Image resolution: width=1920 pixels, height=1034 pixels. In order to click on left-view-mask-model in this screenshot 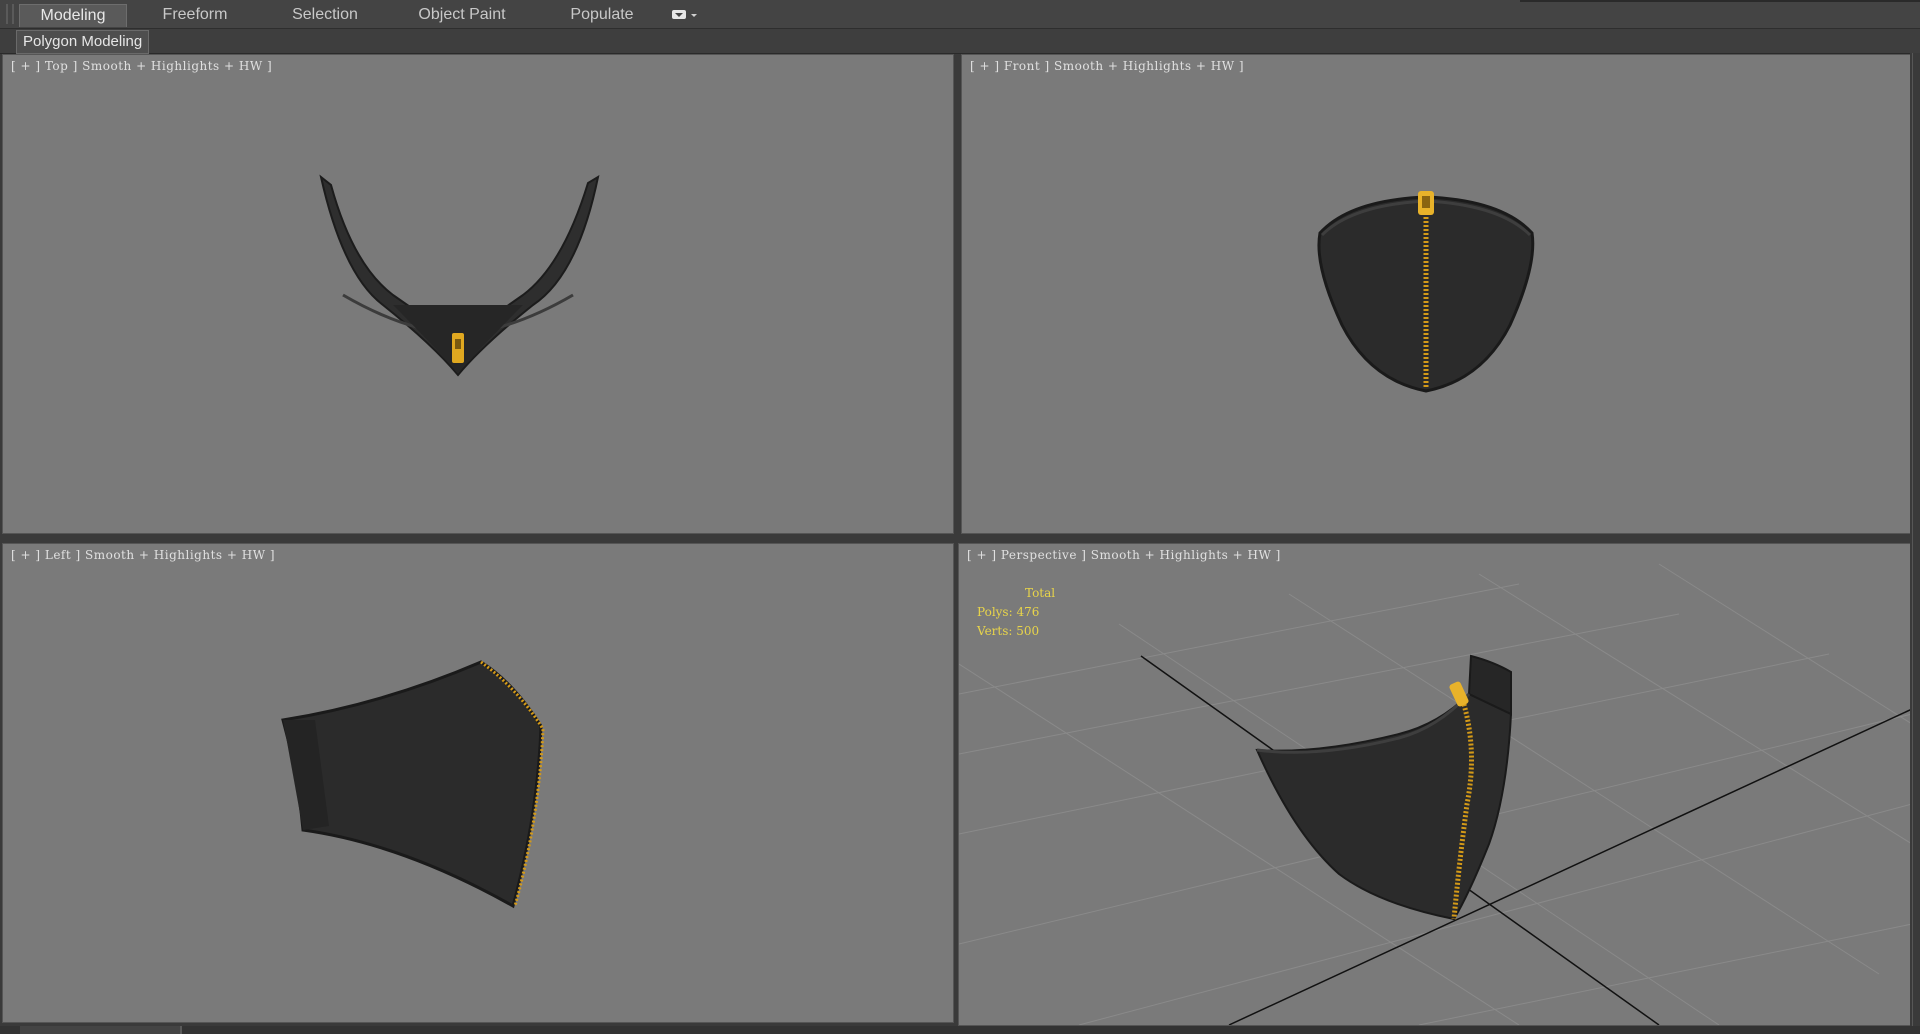, I will do `click(413, 784)`.